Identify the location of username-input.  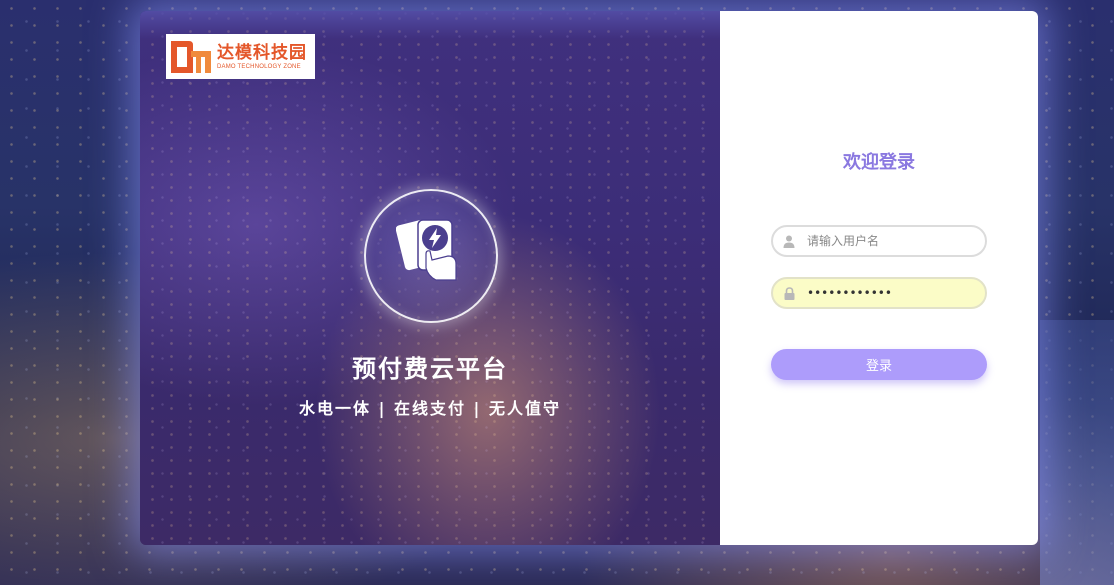
(887, 241).